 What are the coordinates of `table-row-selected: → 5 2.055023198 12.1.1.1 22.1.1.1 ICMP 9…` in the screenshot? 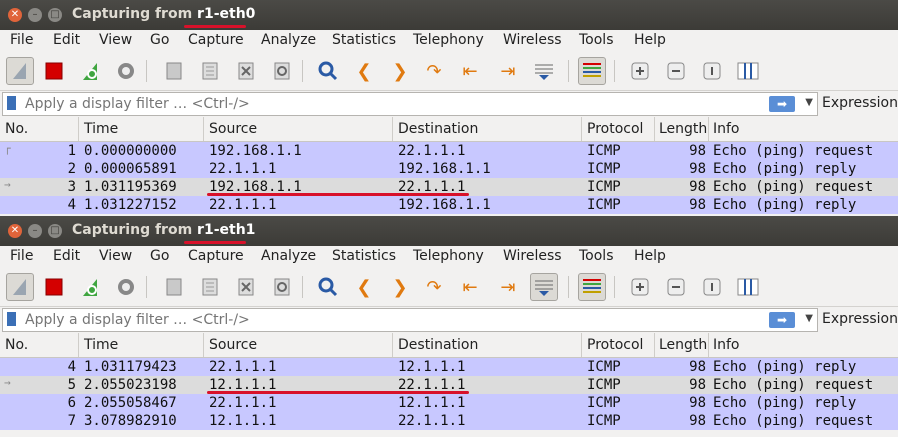 It's located at (449, 385).